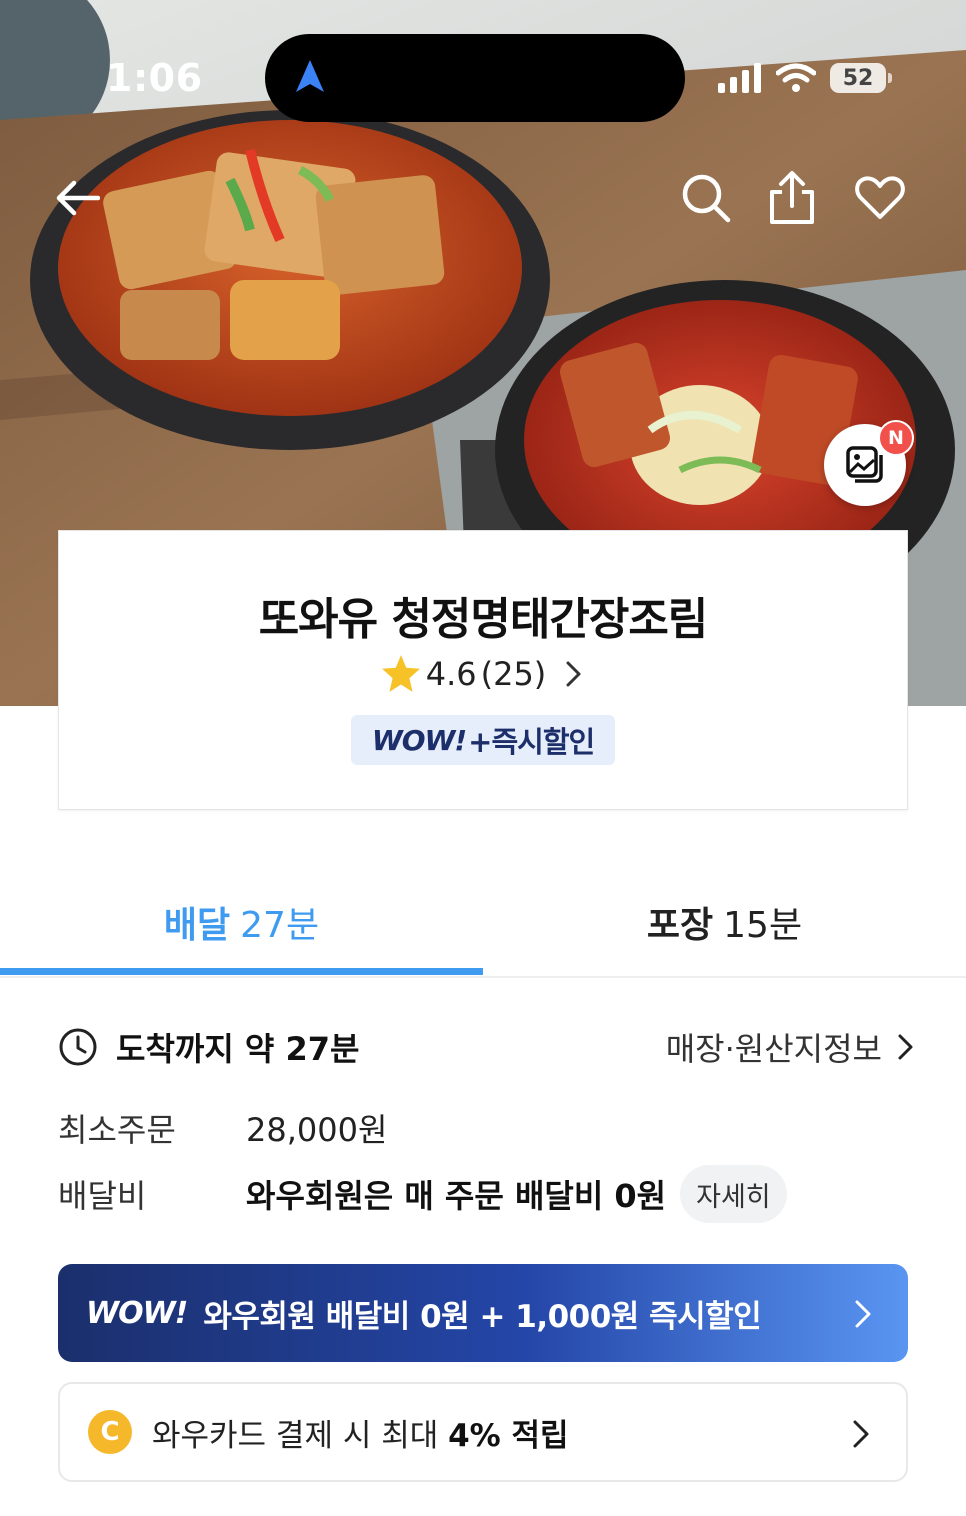 This screenshot has height=1516, width=966. I want to click on status-icons: 52, so click(805, 78).